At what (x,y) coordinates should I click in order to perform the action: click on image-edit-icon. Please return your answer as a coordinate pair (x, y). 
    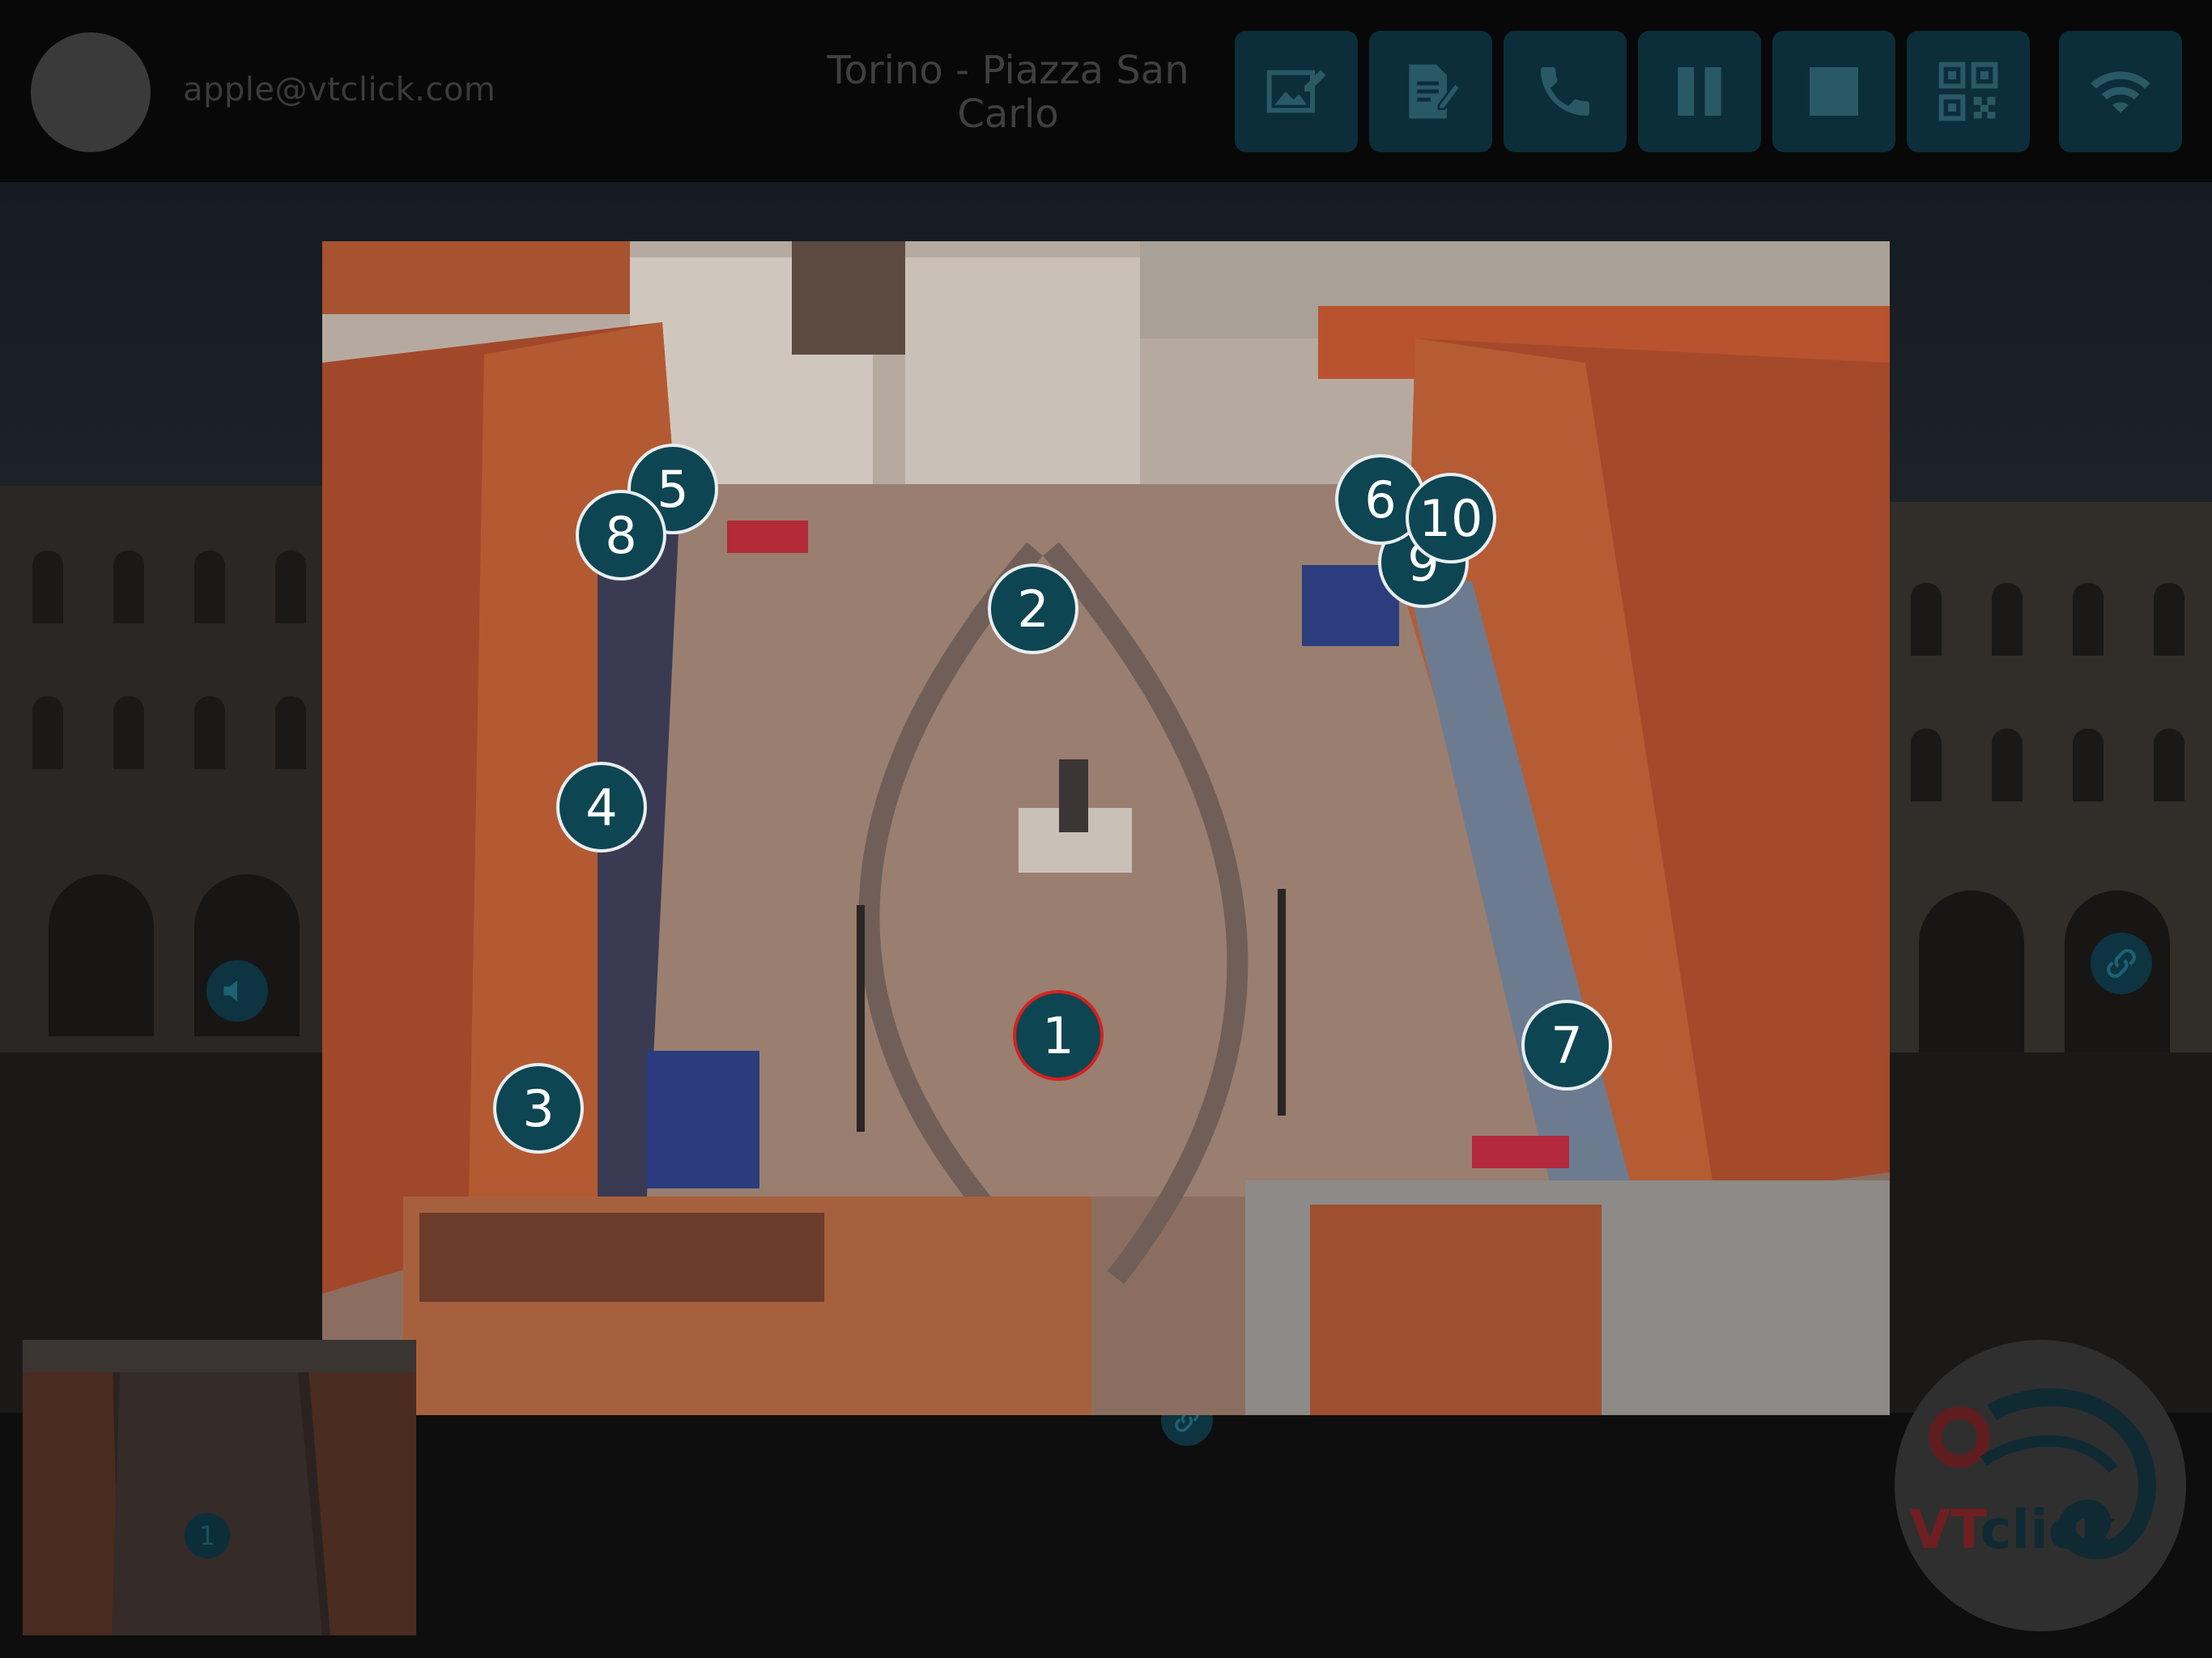
    Looking at the image, I should click on (1296, 91).